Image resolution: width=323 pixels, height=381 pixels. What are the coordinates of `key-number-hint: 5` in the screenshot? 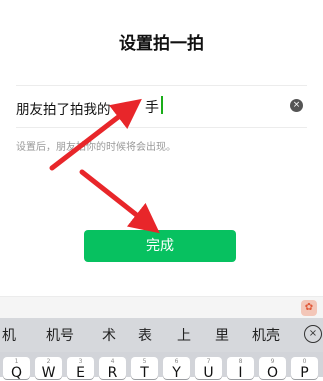 It's located at (144, 361).